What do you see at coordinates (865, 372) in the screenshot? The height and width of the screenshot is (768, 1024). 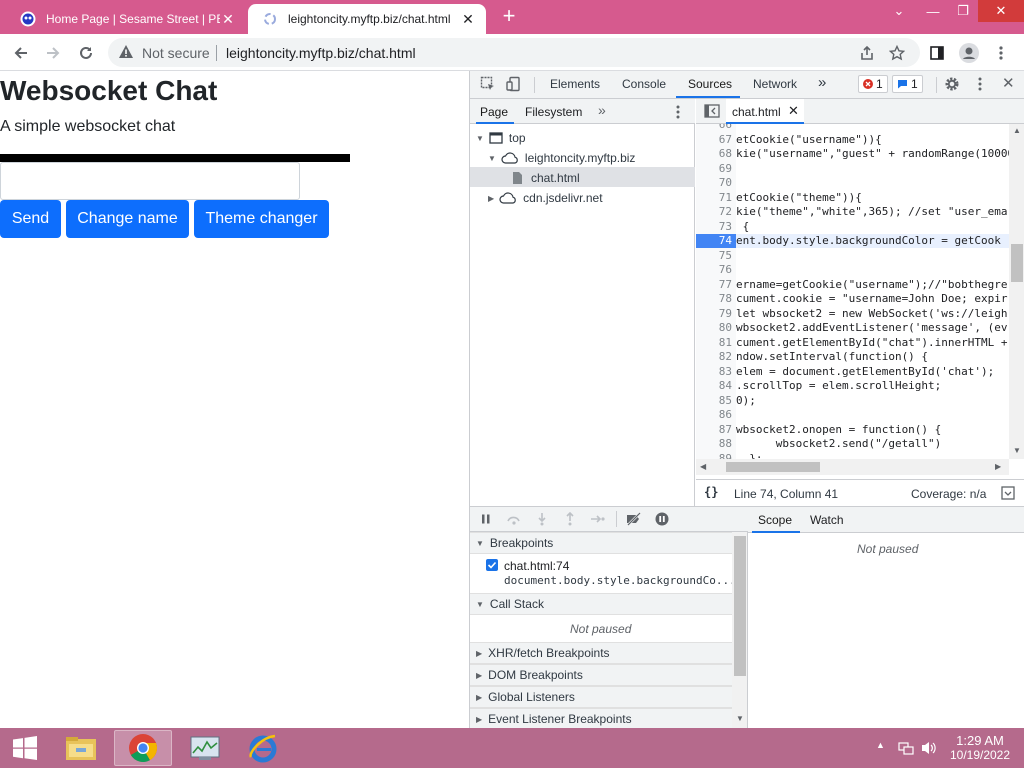 I see `code-line: elem = document.getElementById('chat');` at bounding box center [865, 372].